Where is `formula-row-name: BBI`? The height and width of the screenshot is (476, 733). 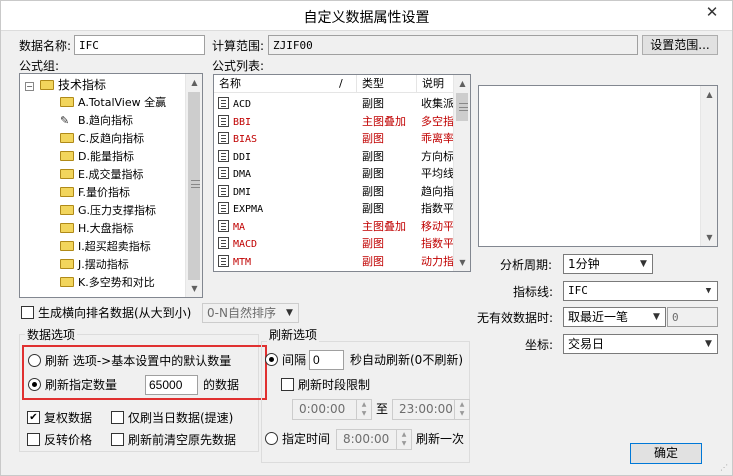 formula-row-name: BBI is located at coordinates (287, 122).